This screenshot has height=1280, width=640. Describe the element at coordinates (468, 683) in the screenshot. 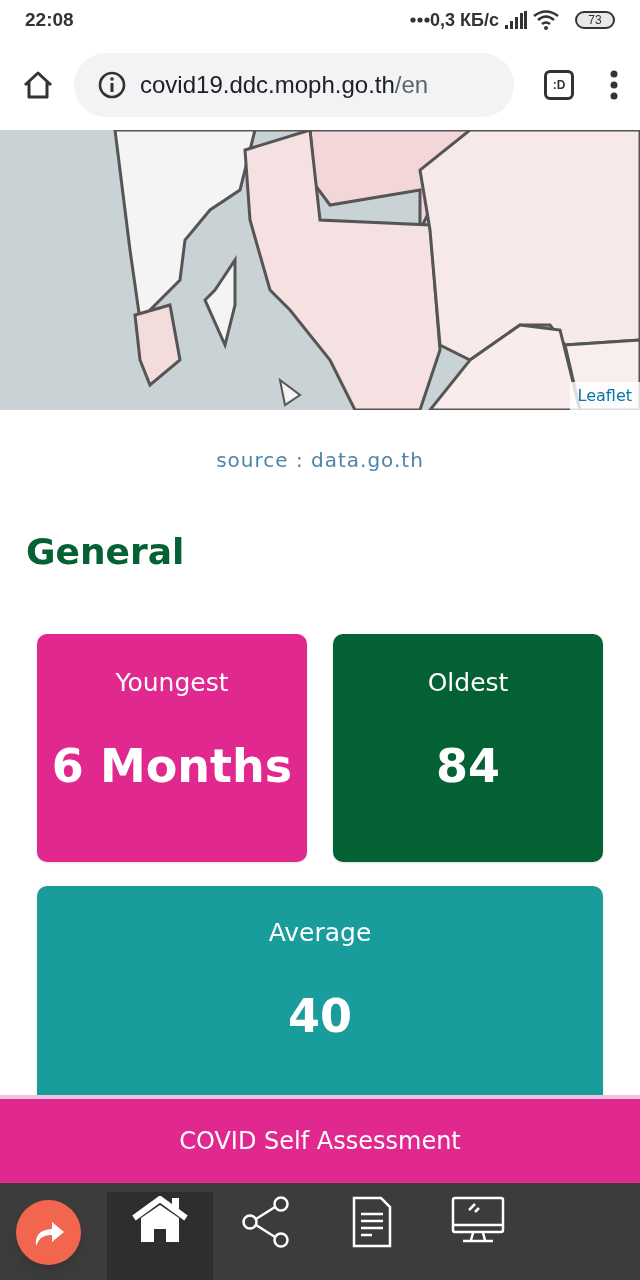

I see `stat-label: Oldest` at that location.